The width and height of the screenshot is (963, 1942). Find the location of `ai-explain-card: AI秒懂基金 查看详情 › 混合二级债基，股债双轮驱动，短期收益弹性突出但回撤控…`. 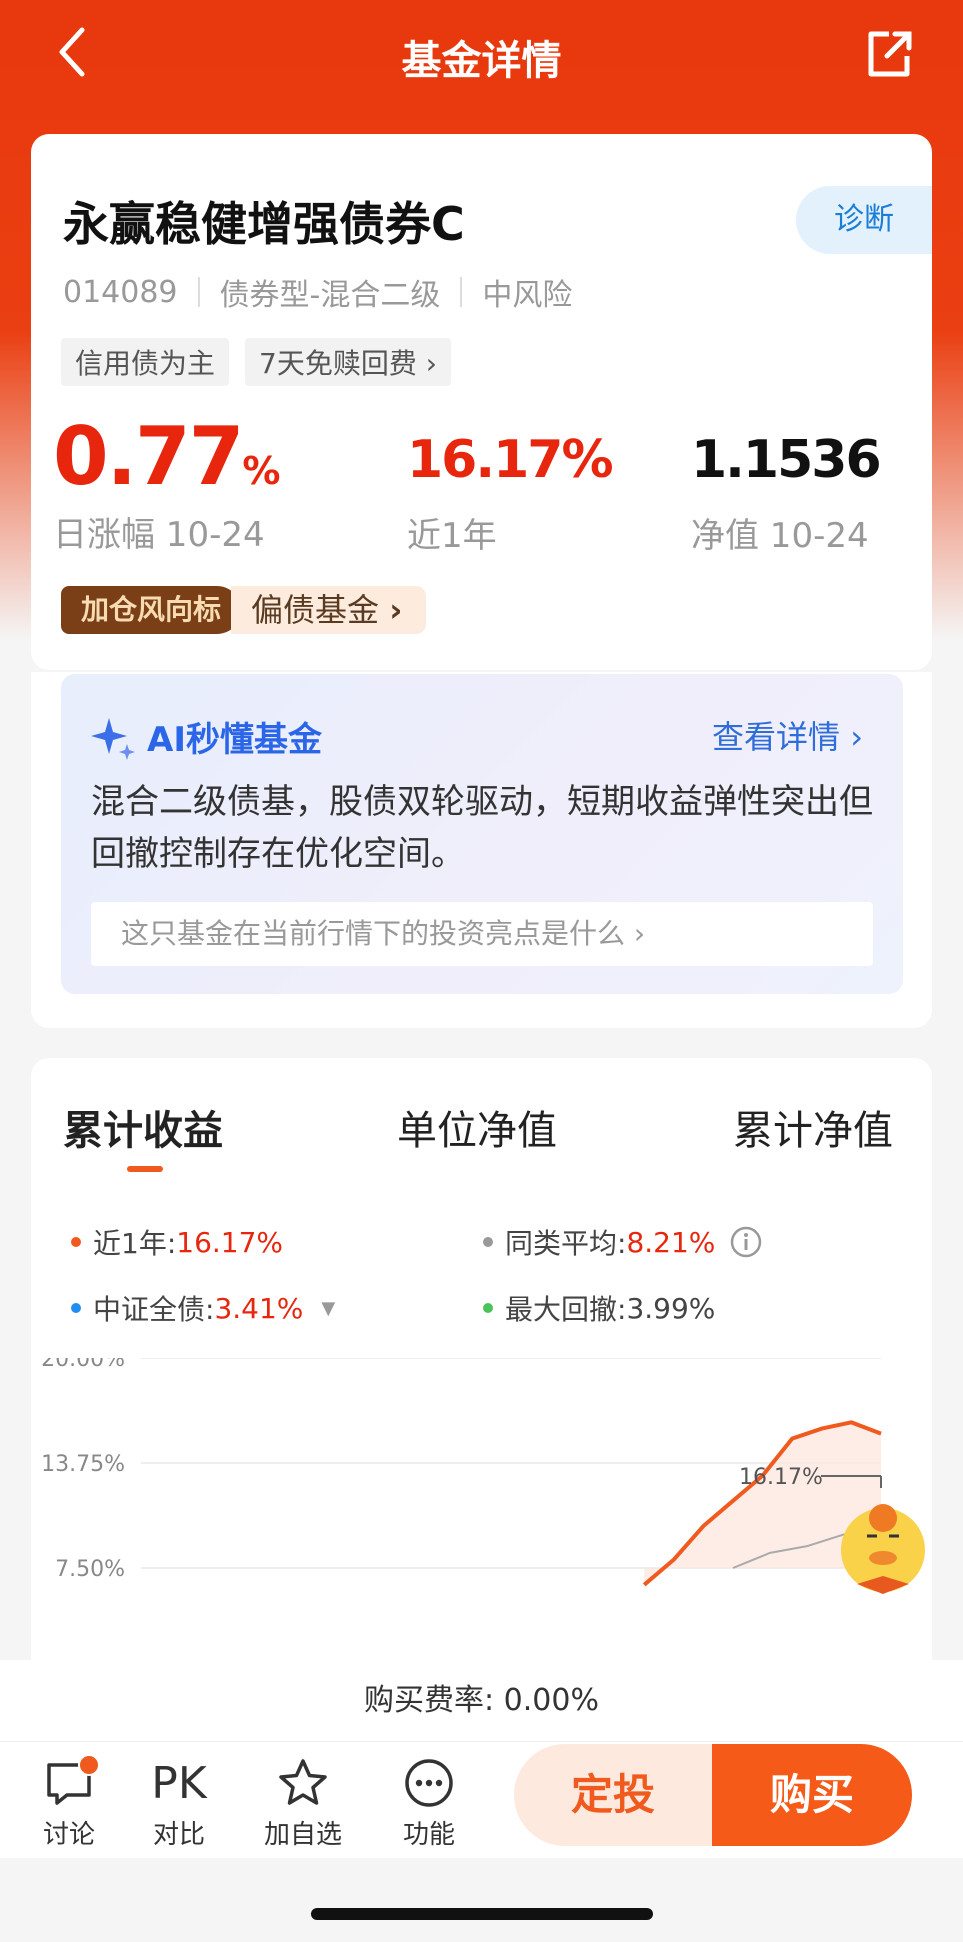

ai-explain-card: AI秒懂基金 查看详情 › 混合二级债基，股债双轮驱动，短期收益弹性突出但回撤控… is located at coordinates (482, 834).